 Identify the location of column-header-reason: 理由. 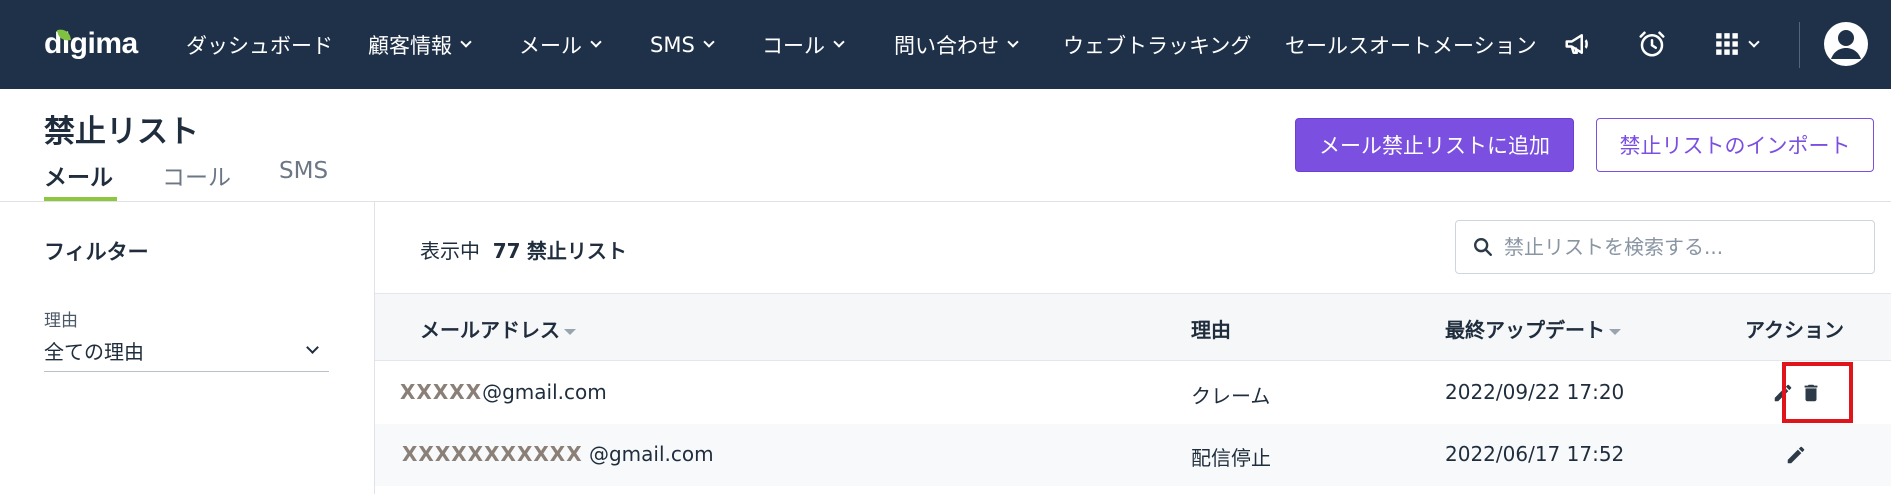
(1211, 328).